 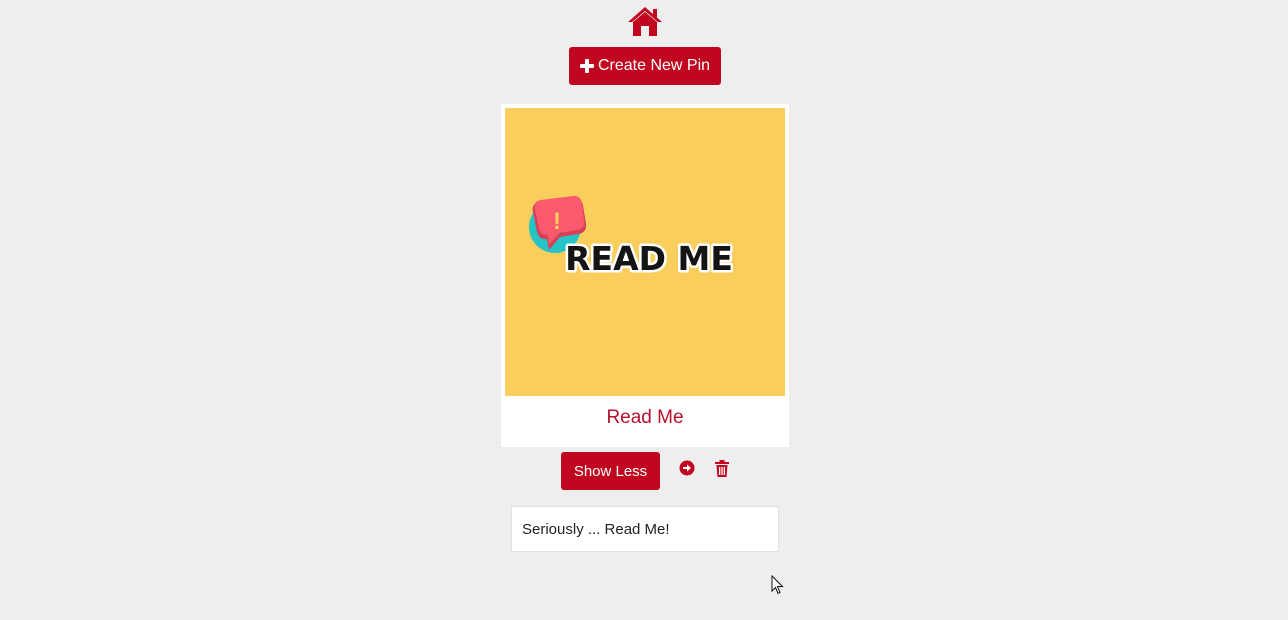 I want to click on pin-image-graphic: ! READ ME READ ME, so click(x=645, y=252).